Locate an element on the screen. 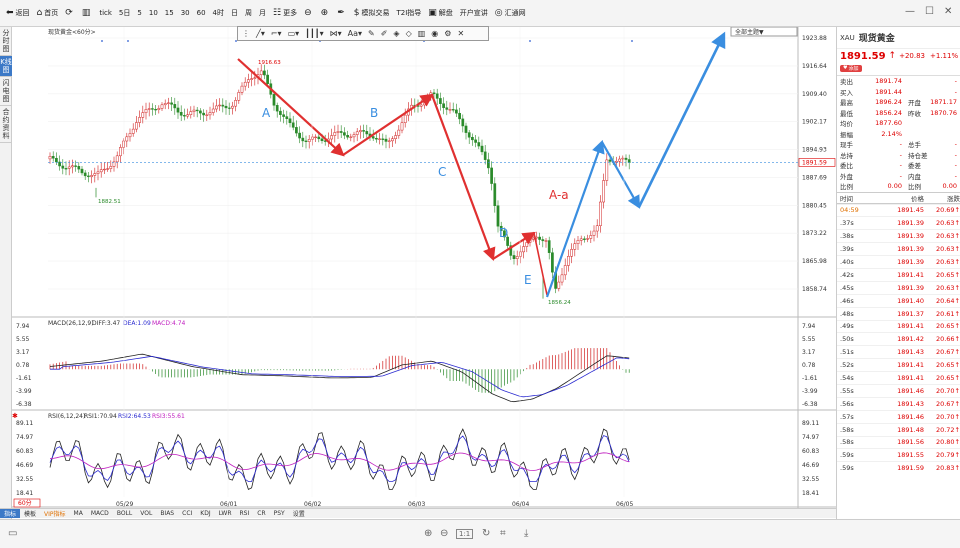 This screenshot has width=960, height=548. date-label: 06/01 is located at coordinates (228, 504).